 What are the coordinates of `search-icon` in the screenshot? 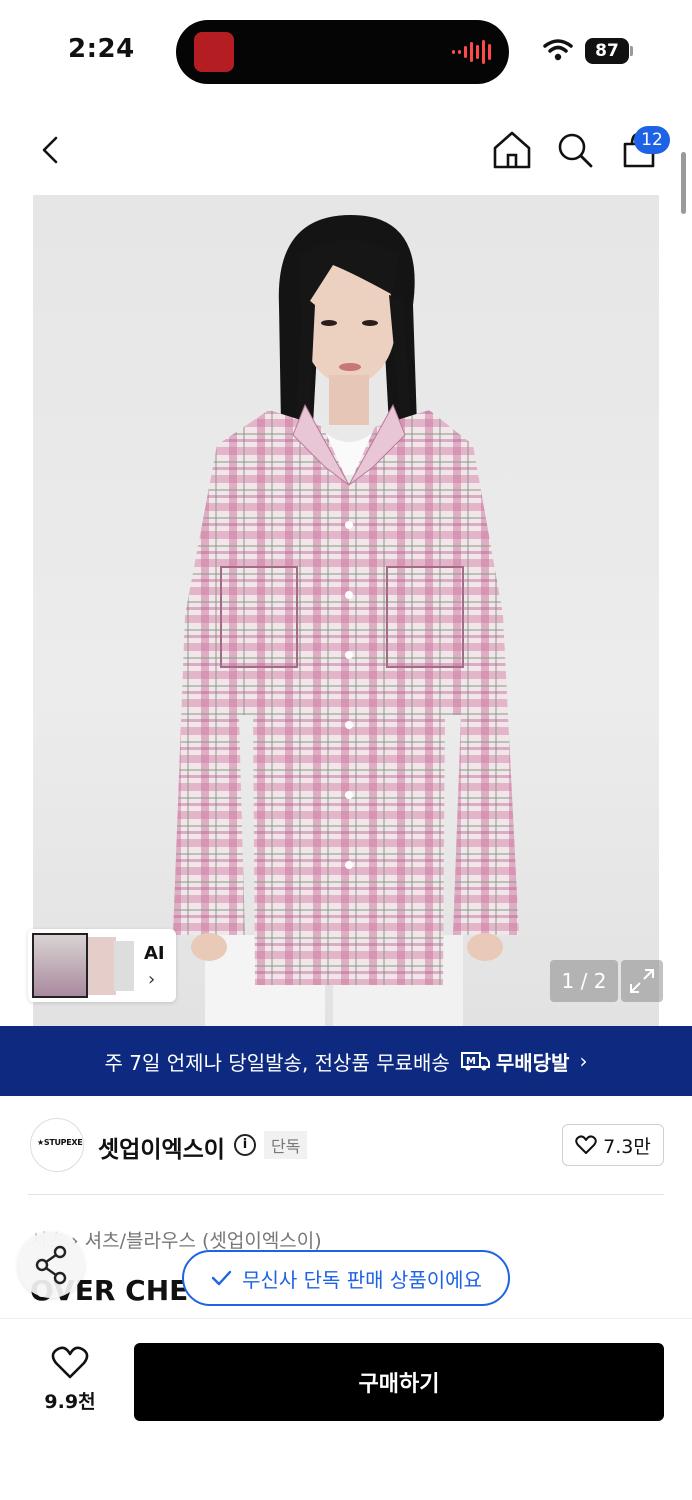 It's located at (575, 150).